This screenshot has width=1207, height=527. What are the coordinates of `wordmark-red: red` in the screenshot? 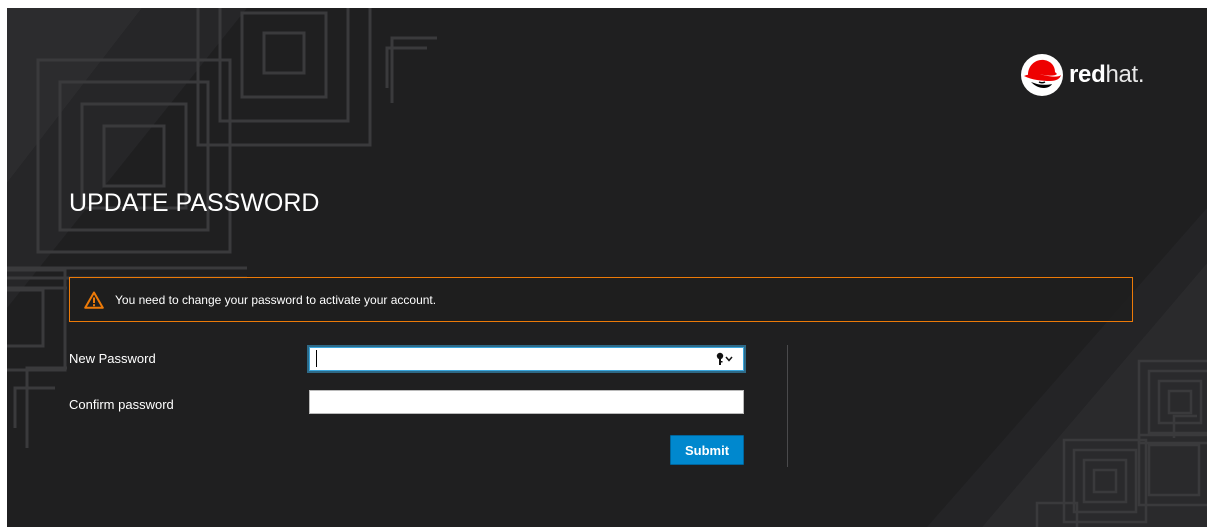 It's located at (1087, 74).